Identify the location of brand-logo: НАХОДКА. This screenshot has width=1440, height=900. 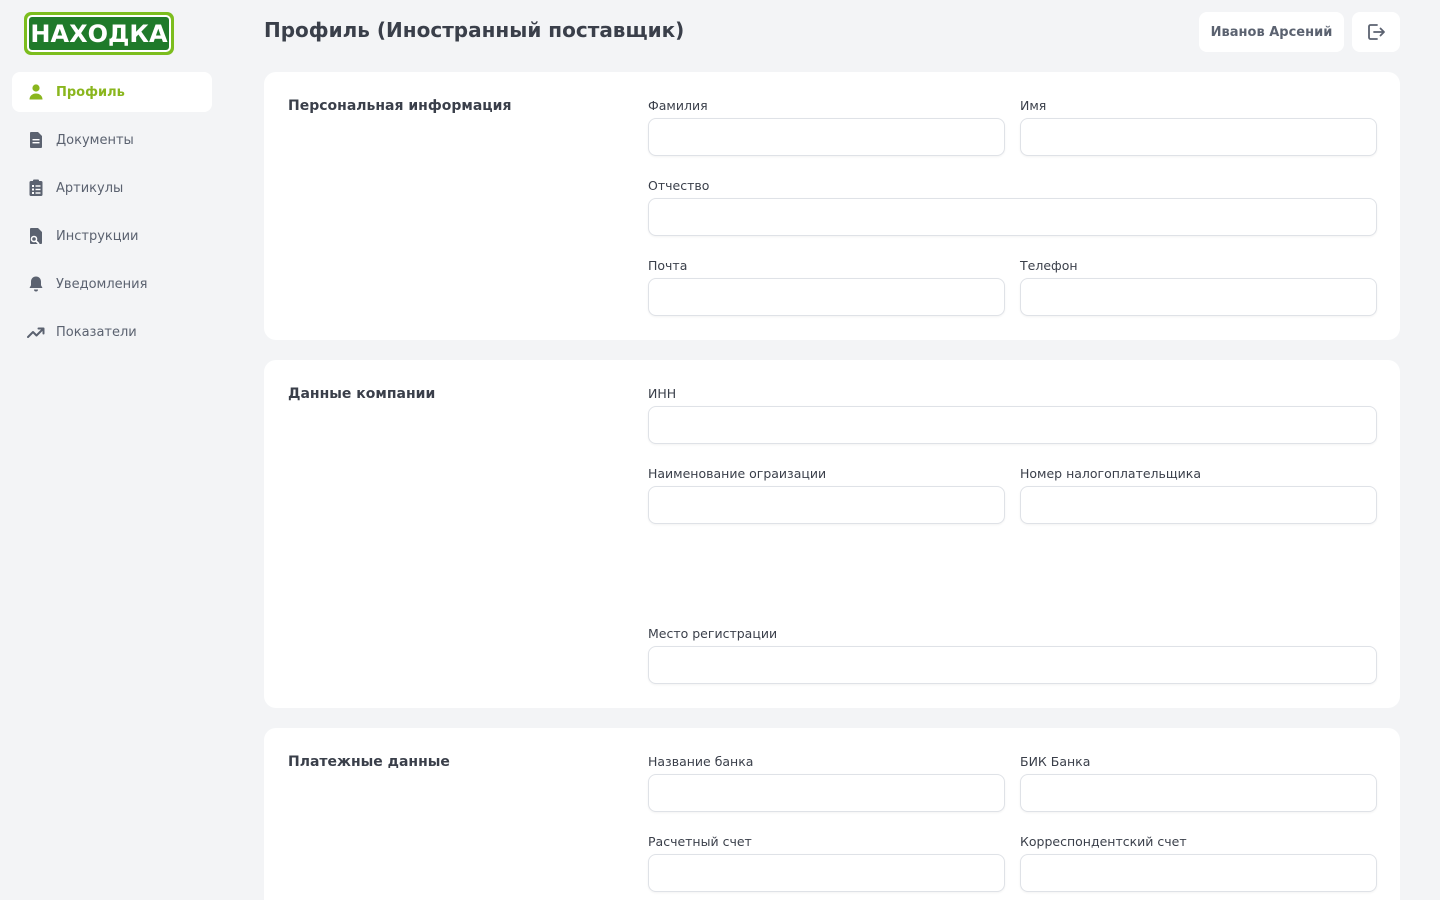
(99, 33).